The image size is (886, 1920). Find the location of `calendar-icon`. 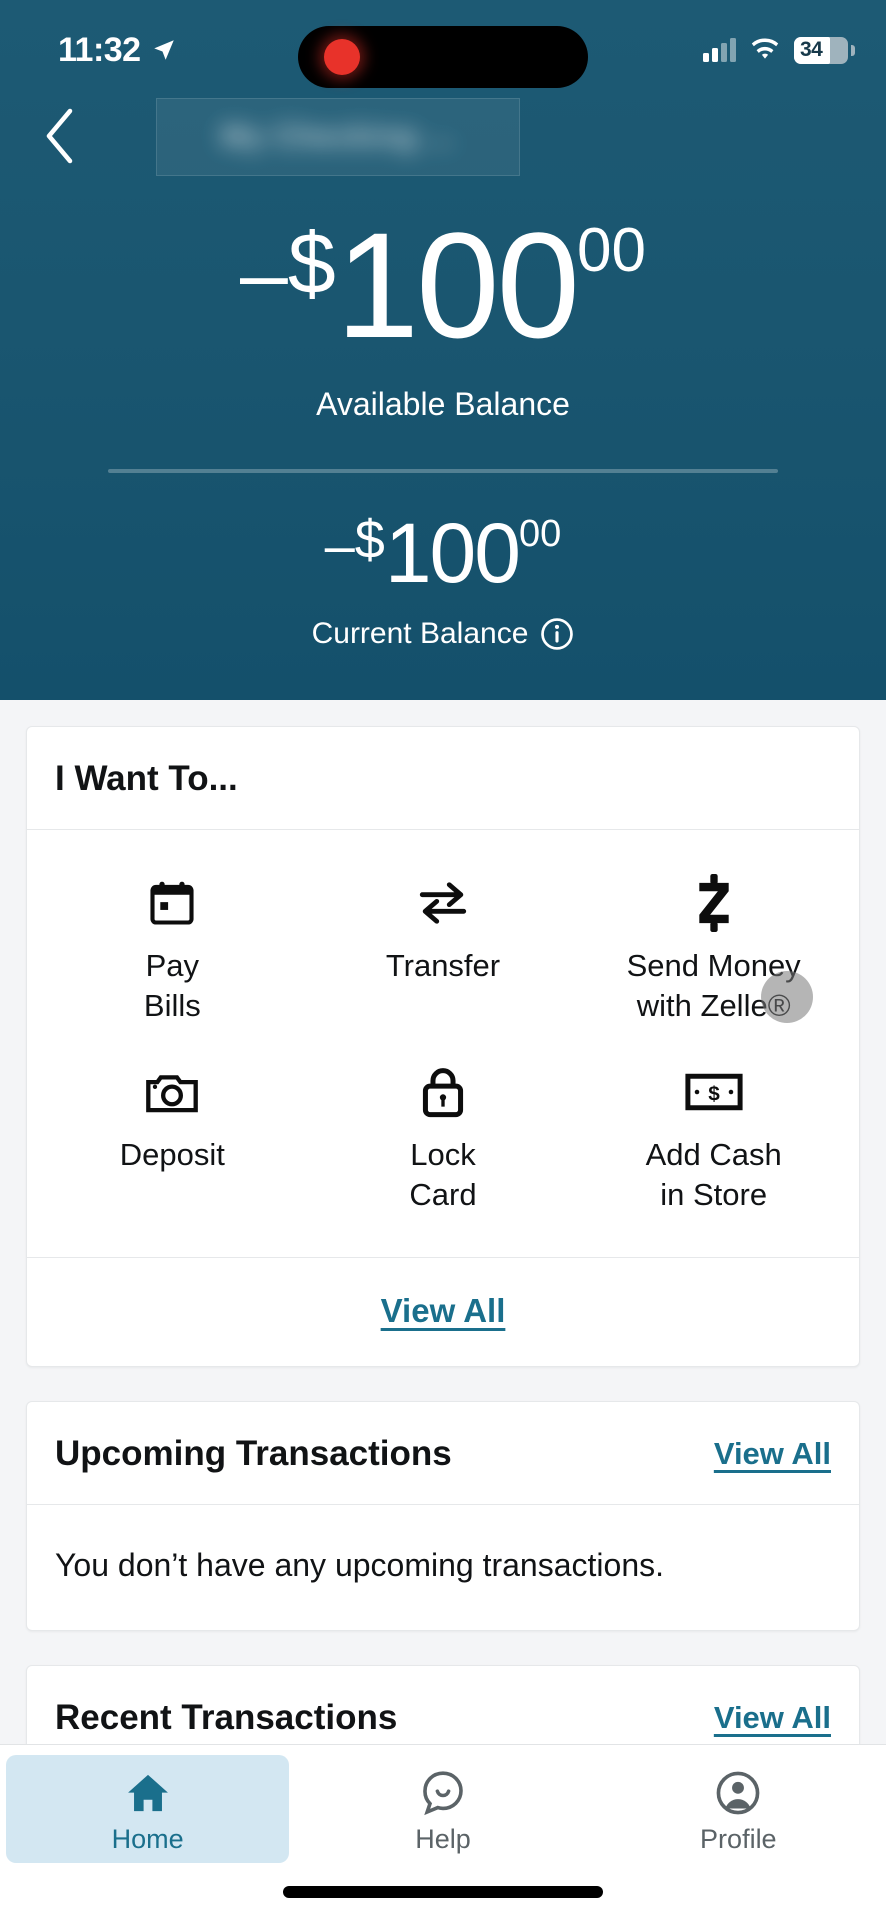

calendar-icon is located at coordinates (172, 903).